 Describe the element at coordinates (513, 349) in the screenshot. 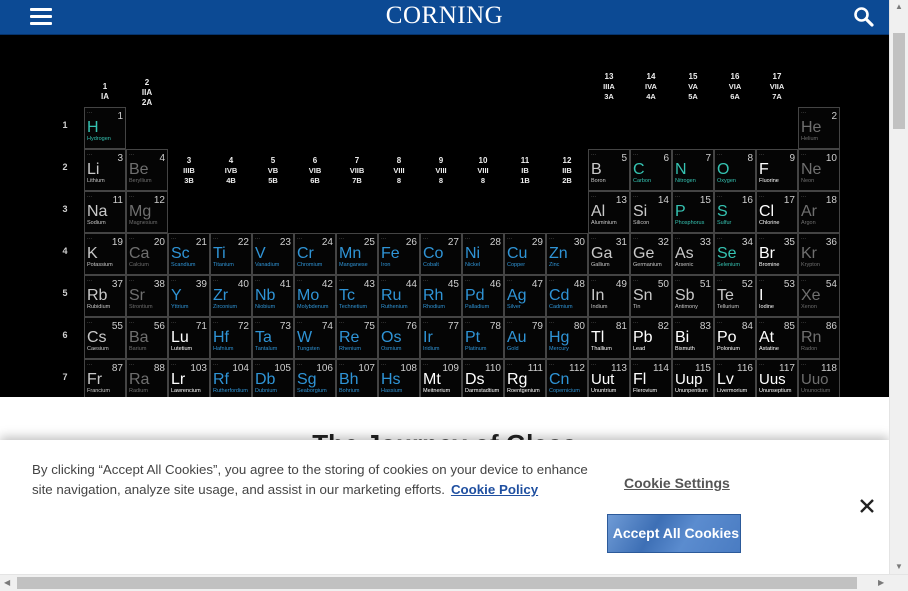

I see `element-name: Gold` at that location.